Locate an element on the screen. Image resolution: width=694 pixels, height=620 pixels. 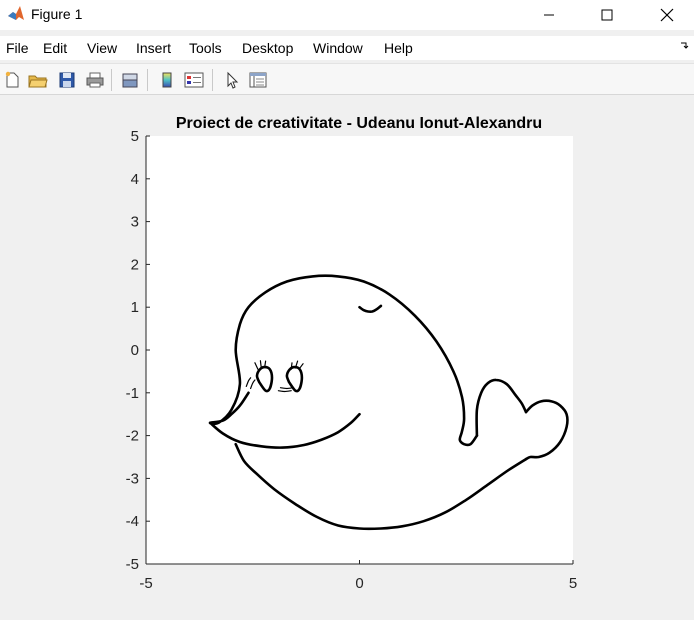
x-tick-label: -5 is located at coordinates (145, 583).